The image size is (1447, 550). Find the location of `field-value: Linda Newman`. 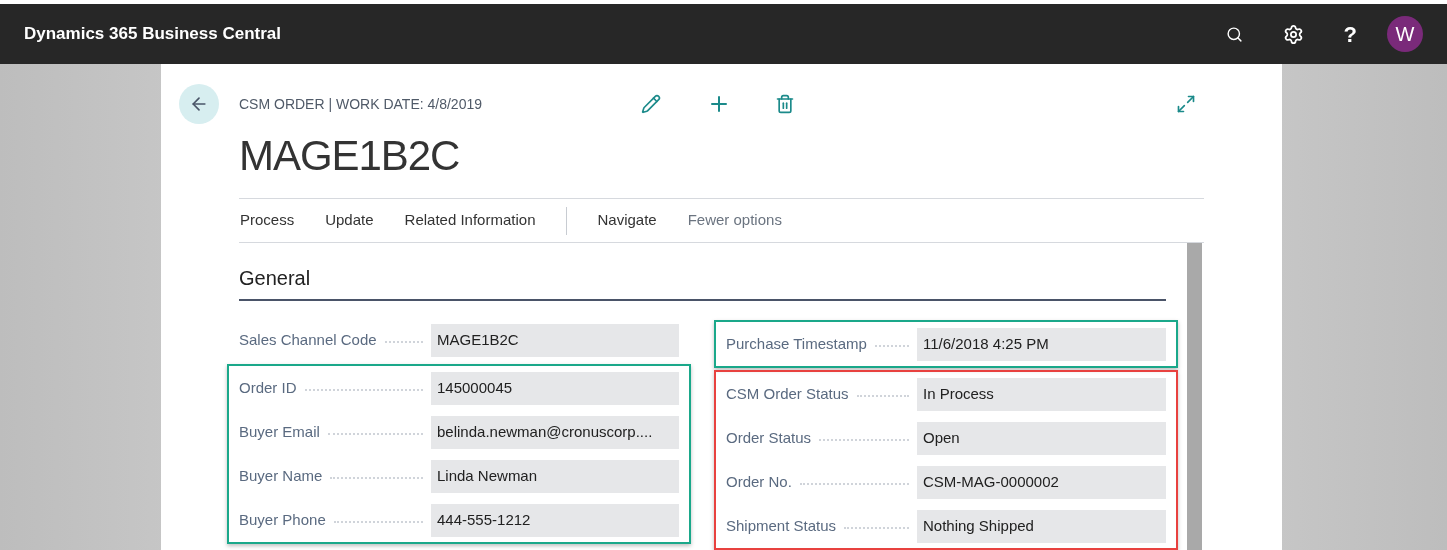

field-value: Linda Newman is located at coordinates (555, 476).